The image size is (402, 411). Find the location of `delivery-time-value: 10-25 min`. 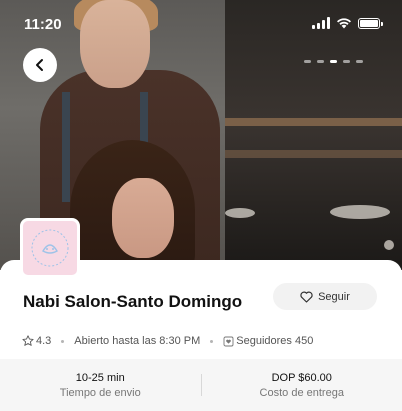

delivery-time-value: 10-25 min is located at coordinates (100, 377).